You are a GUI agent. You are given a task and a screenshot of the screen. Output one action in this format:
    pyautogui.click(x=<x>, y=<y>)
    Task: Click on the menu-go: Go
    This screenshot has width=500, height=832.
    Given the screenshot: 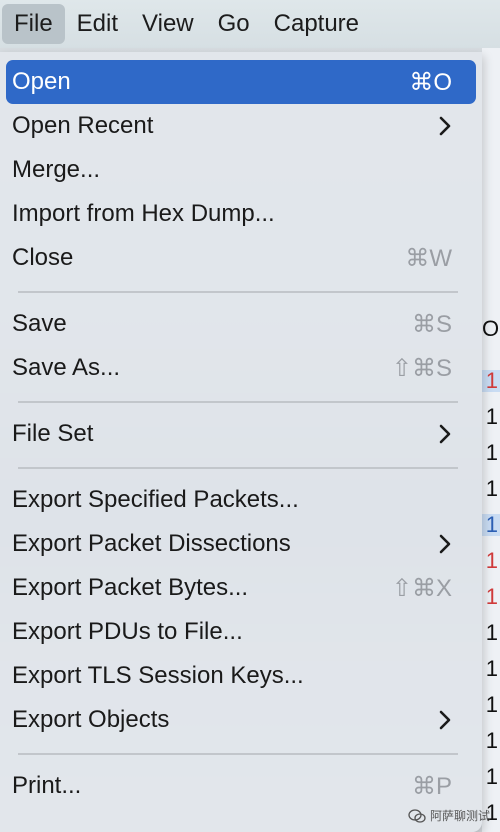 What is the action you would take?
    pyautogui.click(x=234, y=24)
    